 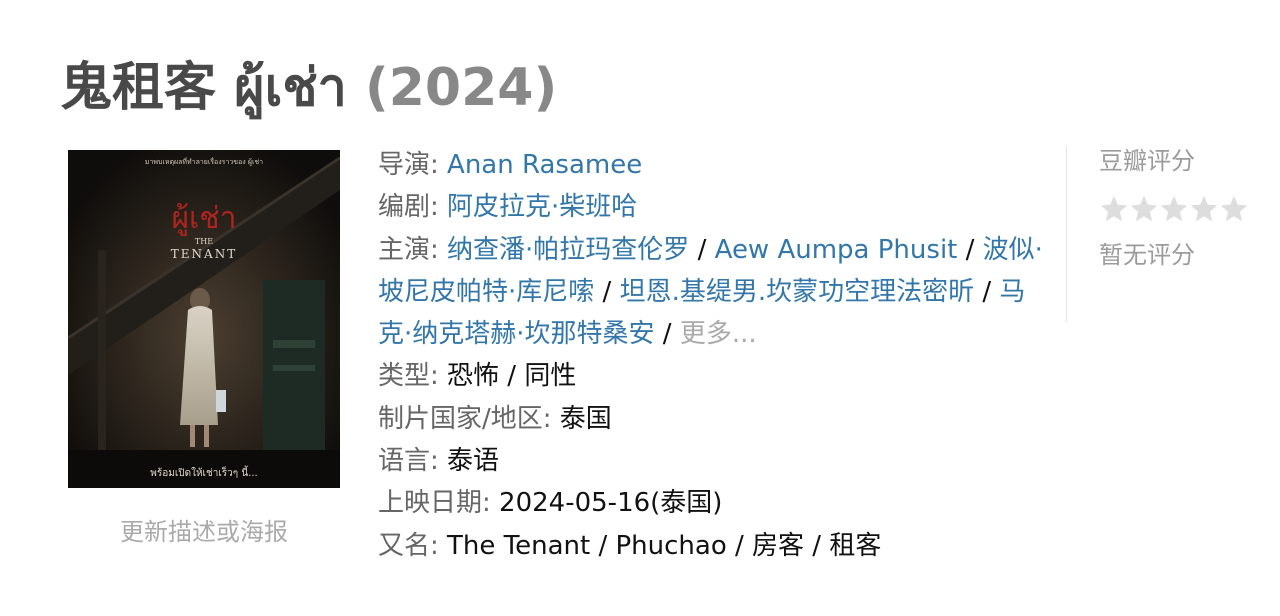 I want to click on genre-value: 恐怖 / 同性, so click(x=512, y=376).